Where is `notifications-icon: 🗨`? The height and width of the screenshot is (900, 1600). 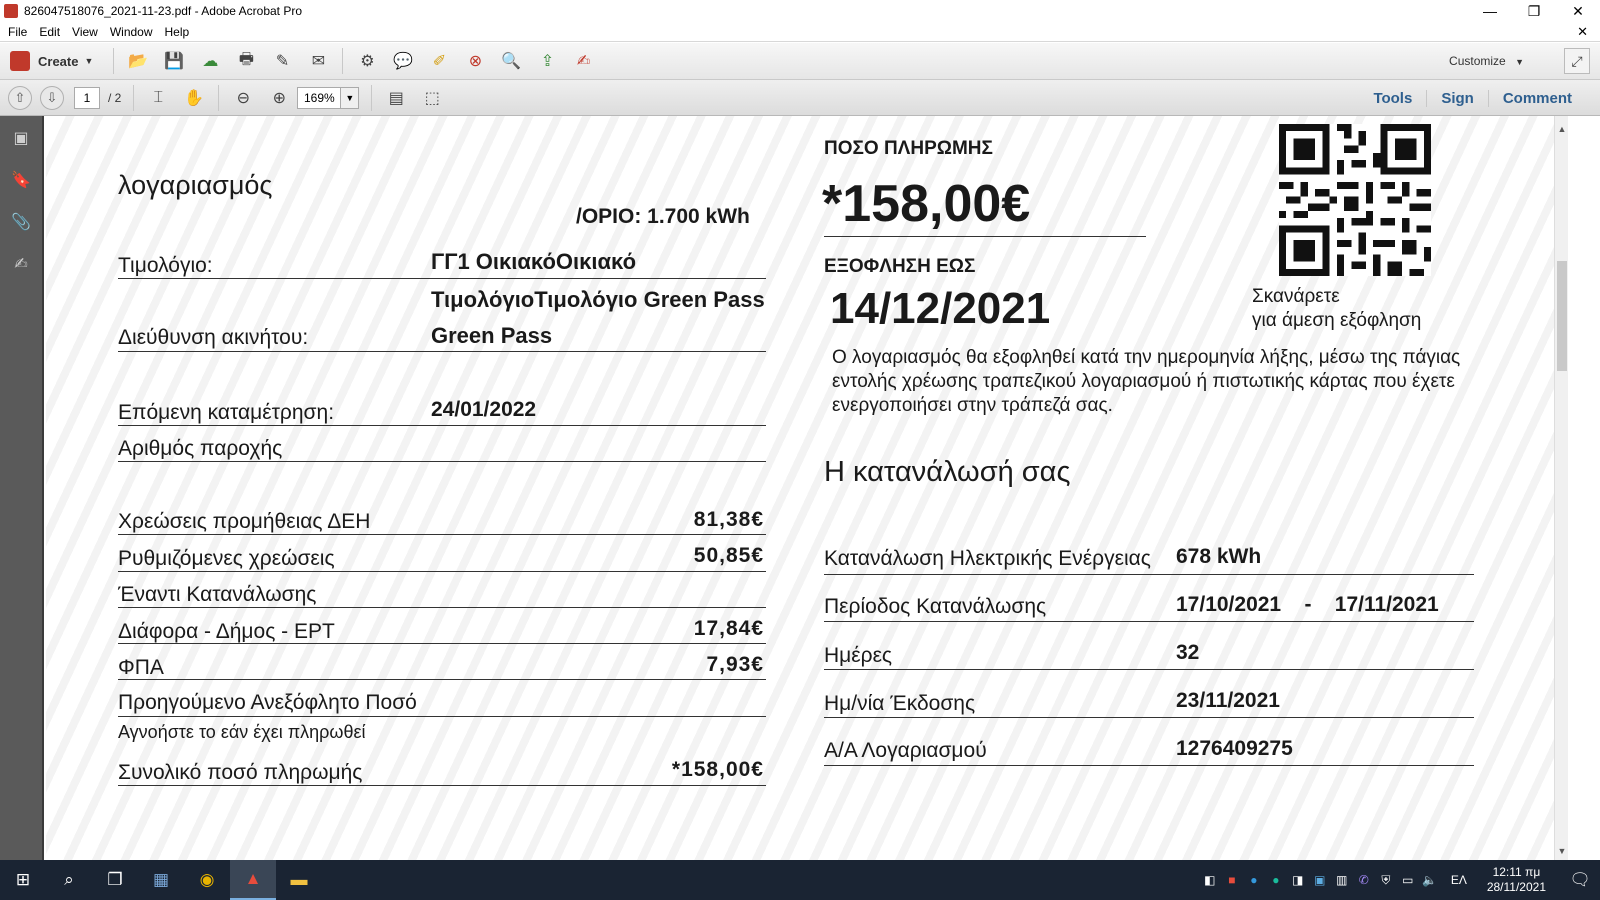 notifications-icon: 🗨 is located at coordinates (1580, 880).